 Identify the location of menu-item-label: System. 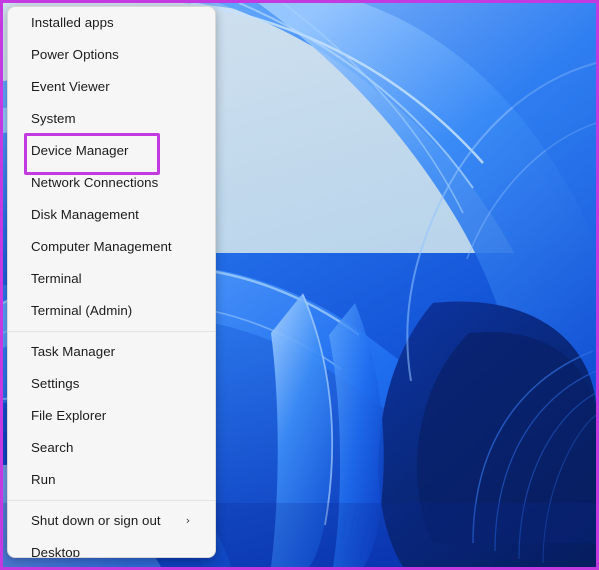
(53, 118).